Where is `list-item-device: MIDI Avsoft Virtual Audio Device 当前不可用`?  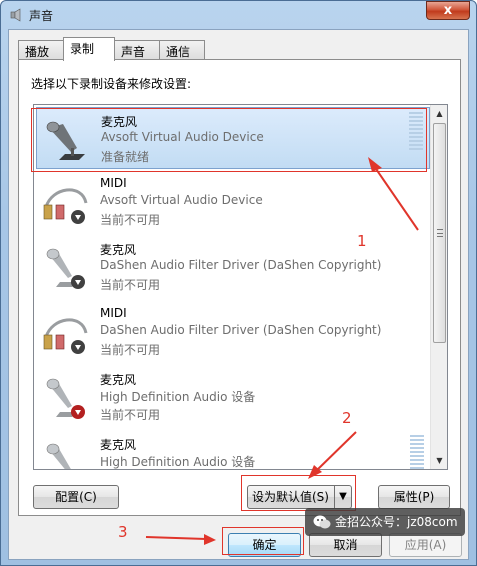 list-item-device: MIDI Avsoft Virtual Audio Device 当前不可用 is located at coordinates (233, 202).